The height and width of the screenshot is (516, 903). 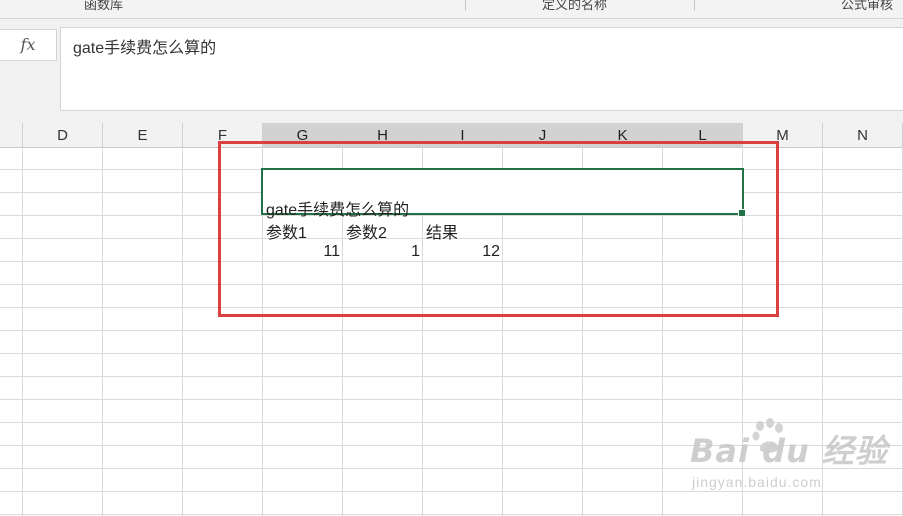 What do you see at coordinates (63, 135) in the screenshot?
I see `column-header-d: D` at bounding box center [63, 135].